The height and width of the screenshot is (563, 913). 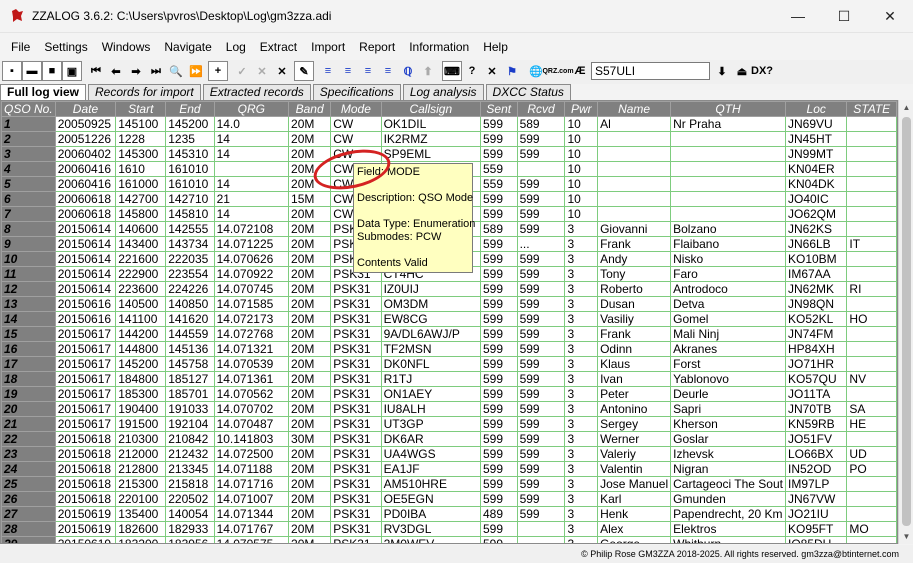 What do you see at coordinates (310, 439) in the screenshot?
I see `table-cell: 30M` at bounding box center [310, 439].